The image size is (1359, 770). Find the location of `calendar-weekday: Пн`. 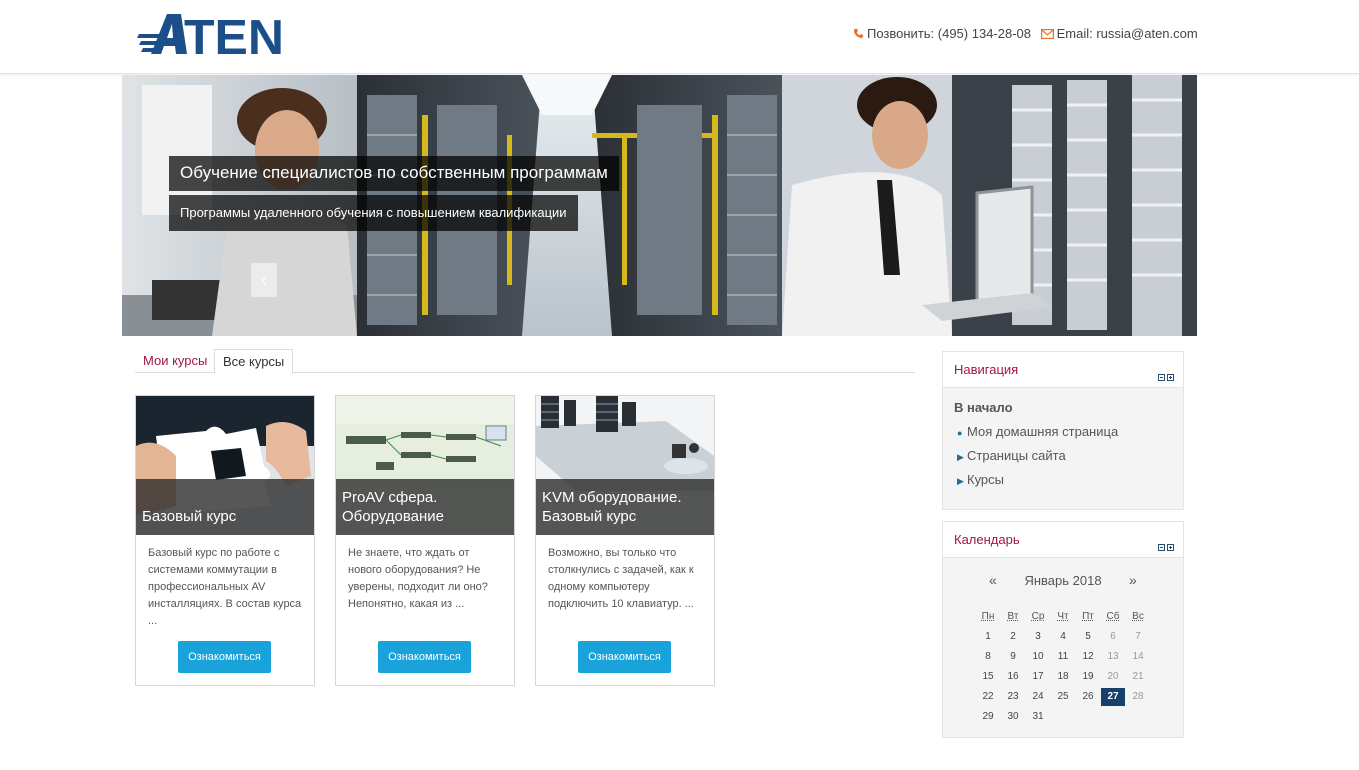

calendar-weekday: Пн is located at coordinates (988, 616).